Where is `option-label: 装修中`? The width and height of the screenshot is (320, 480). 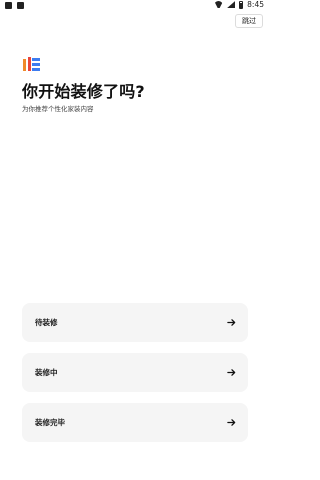
option-label: 装修中 is located at coordinates (46, 372).